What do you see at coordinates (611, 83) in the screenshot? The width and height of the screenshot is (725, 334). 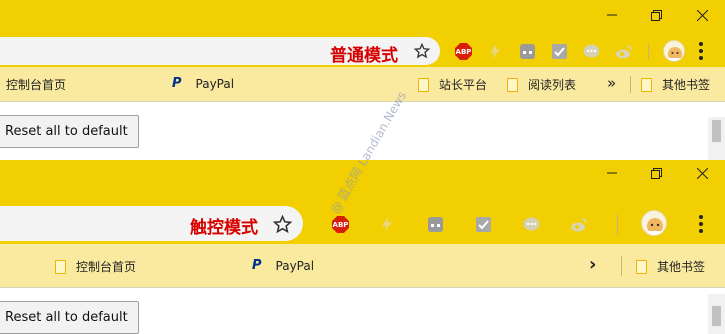 I see `more-bookmarks-chevron: »` at bounding box center [611, 83].